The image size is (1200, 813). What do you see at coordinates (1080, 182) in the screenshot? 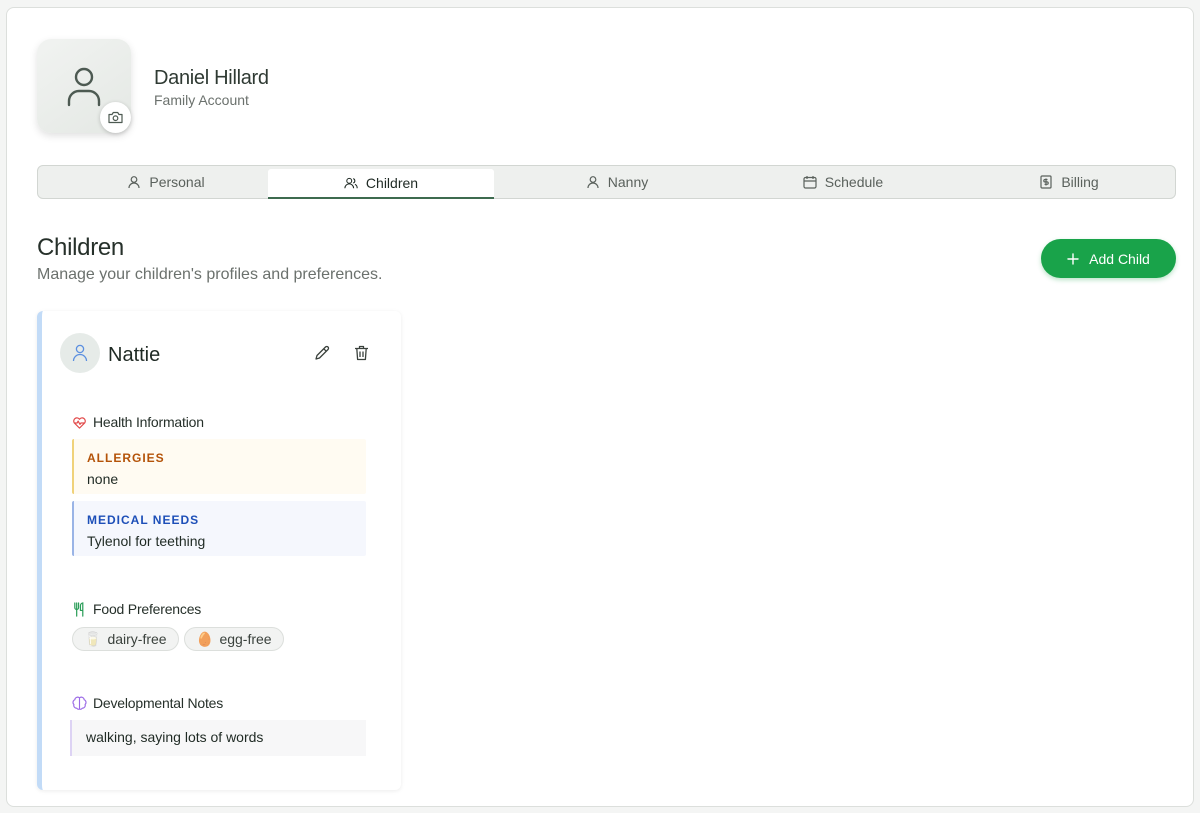
I see `tab-label: Billing` at bounding box center [1080, 182].